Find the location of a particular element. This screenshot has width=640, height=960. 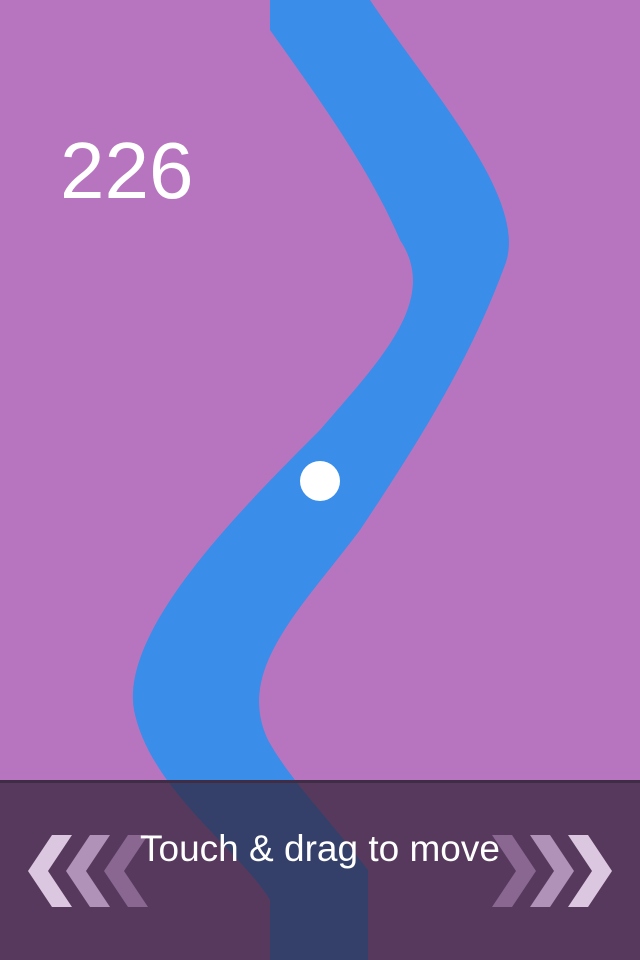

score-label: 226 is located at coordinates (127, 170).